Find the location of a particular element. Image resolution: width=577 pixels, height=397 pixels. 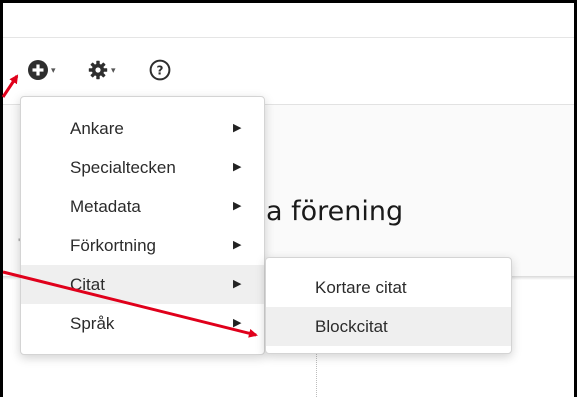

gear-icon is located at coordinates (98, 70).